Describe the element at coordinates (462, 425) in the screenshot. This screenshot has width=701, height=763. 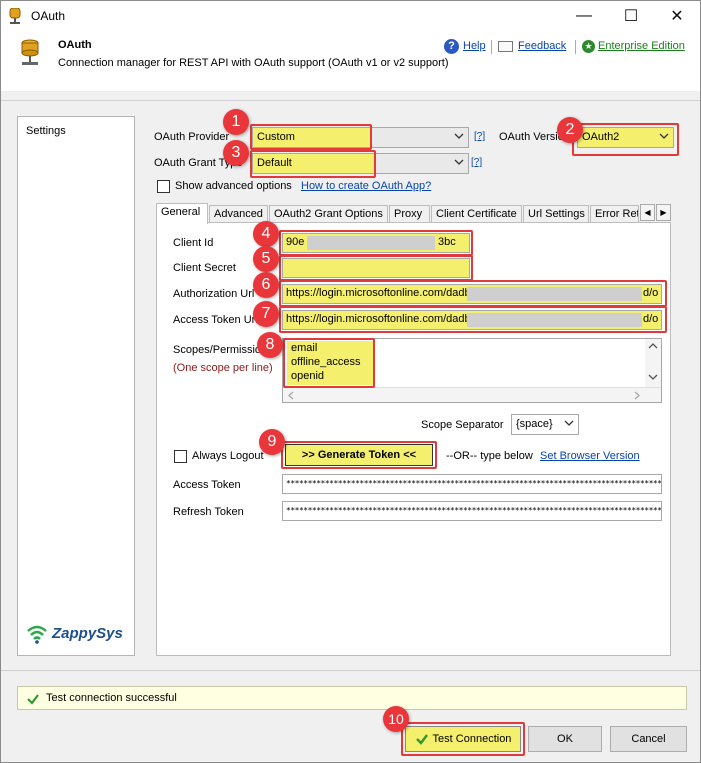
I see `scope-separator-label: Scope Separator` at that location.